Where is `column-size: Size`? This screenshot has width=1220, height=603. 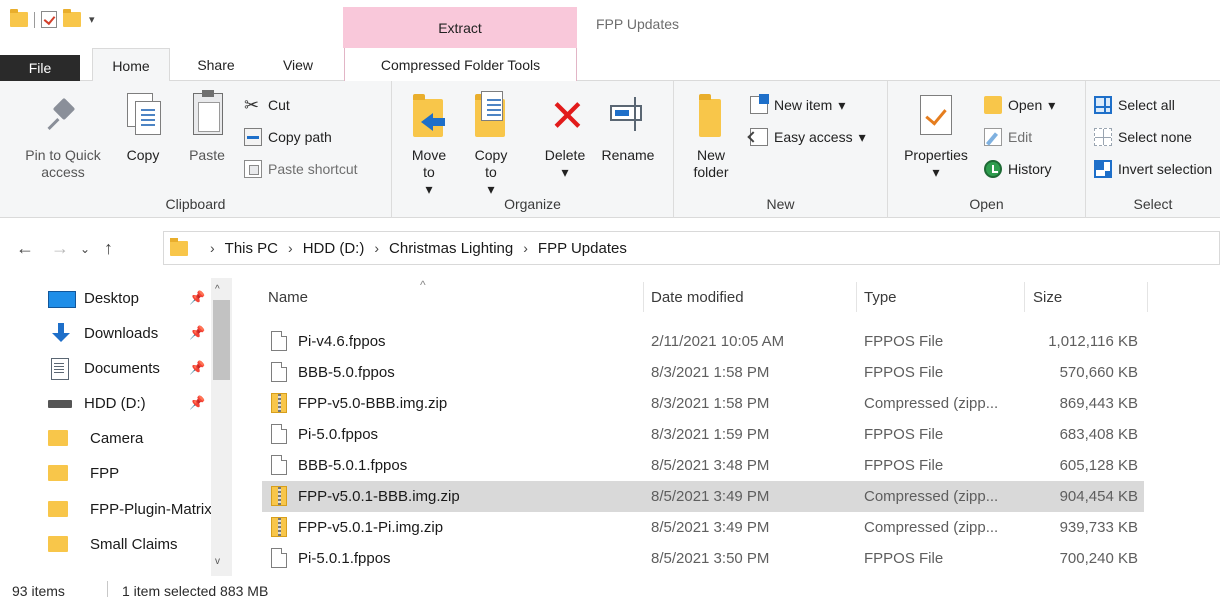 column-size: Size is located at coordinates (1047, 299).